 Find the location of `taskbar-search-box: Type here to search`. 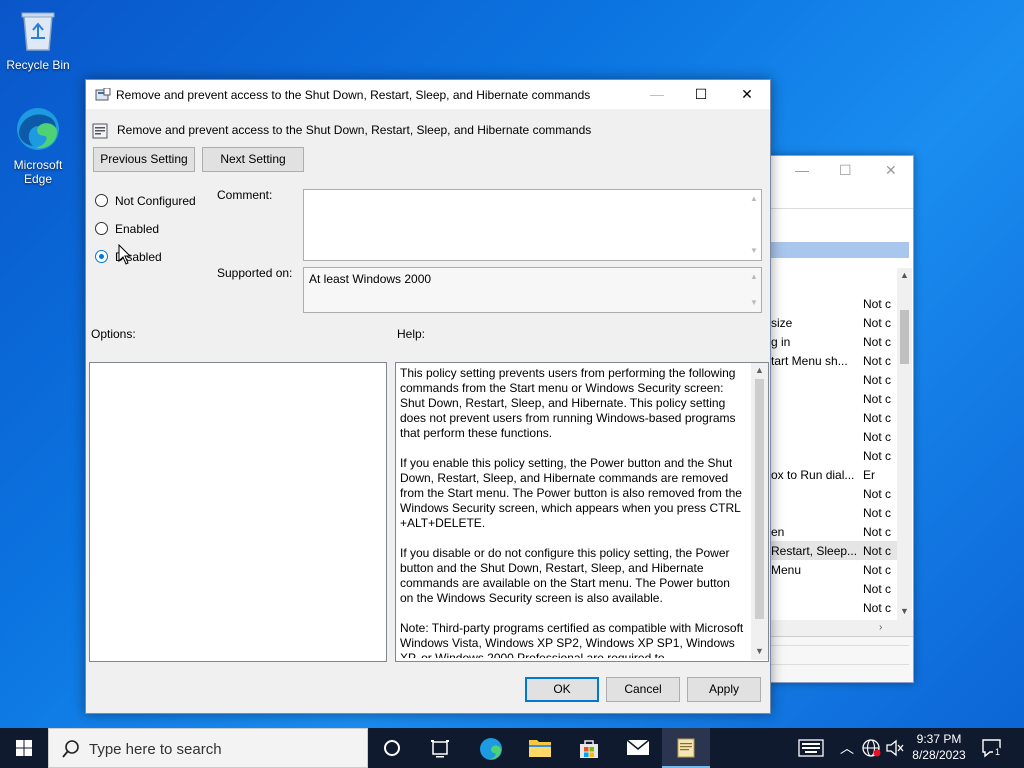

taskbar-search-box: Type here to search is located at coordinates (208, 748).